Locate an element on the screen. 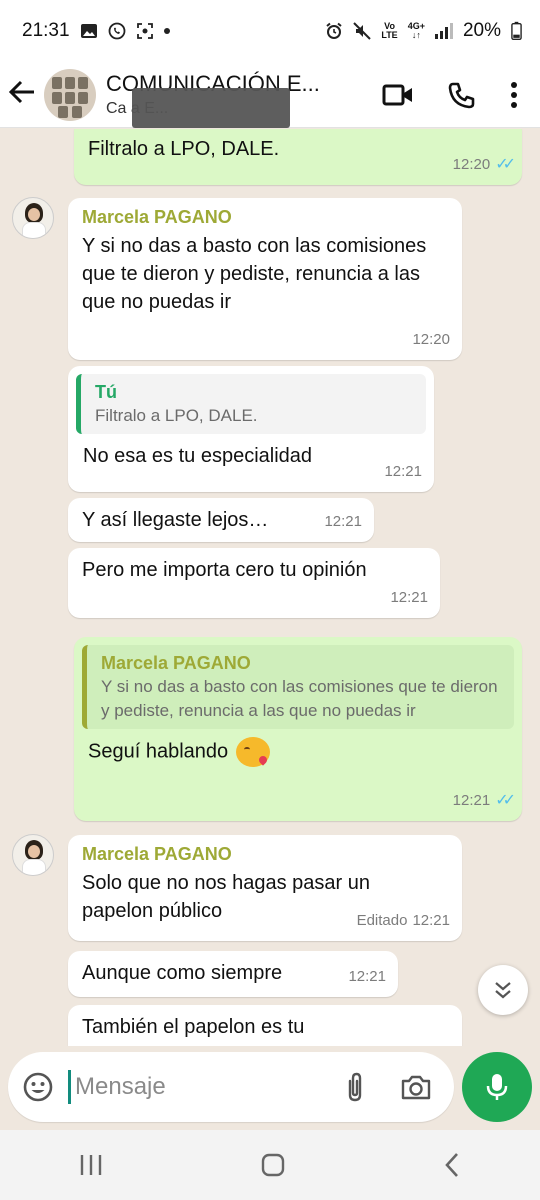 The image size is (540, 1200). message-meta: 12:20 is located at coordinates (431, 340).